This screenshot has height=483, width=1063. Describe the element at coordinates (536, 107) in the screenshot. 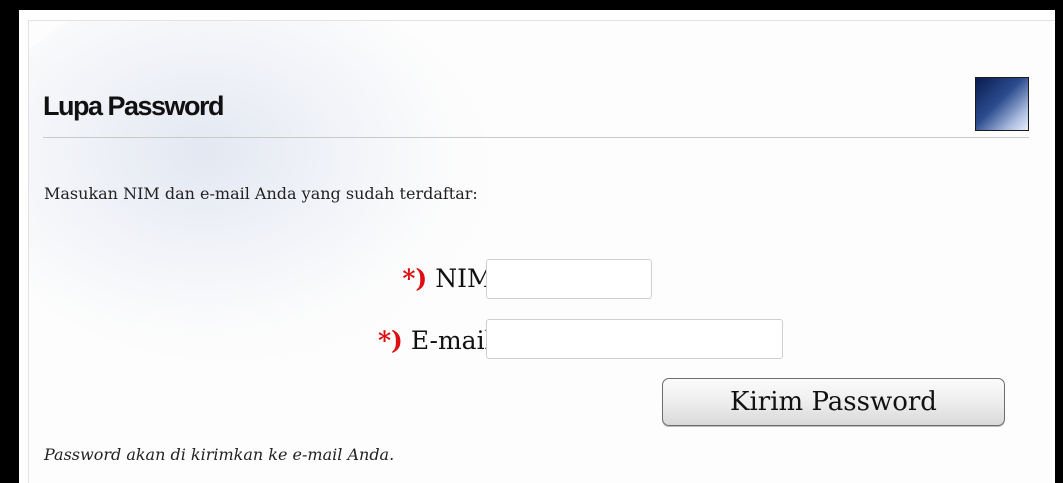

I see `panel-header: Lupa Password` at that location.